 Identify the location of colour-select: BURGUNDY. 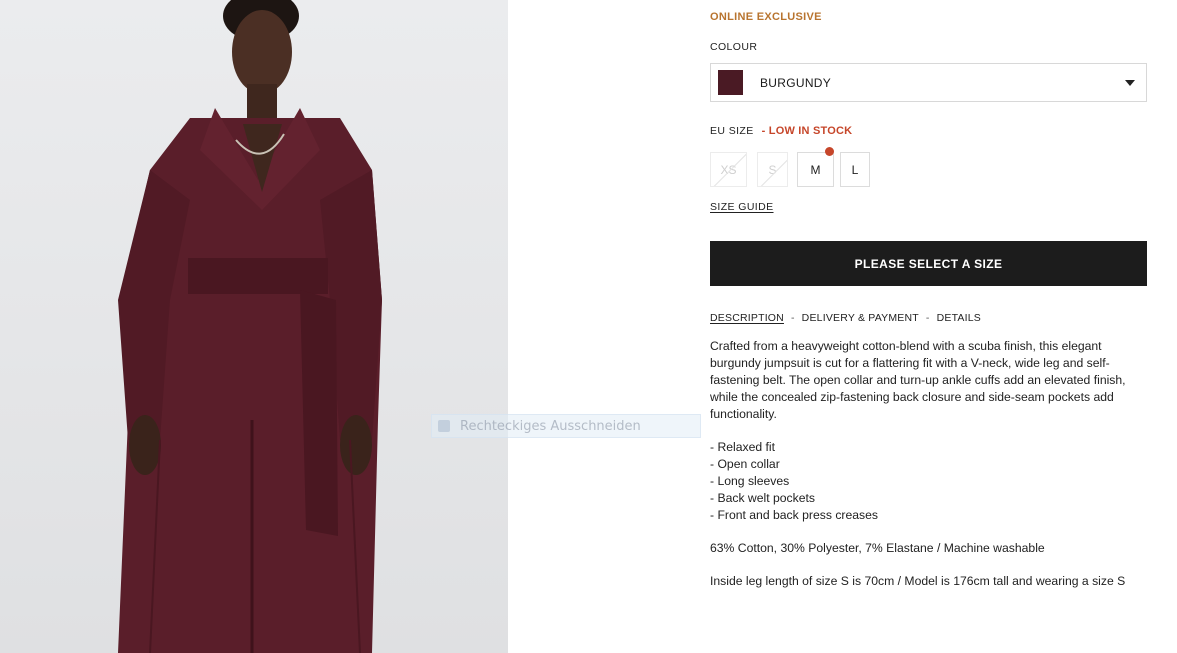
(928, 82).